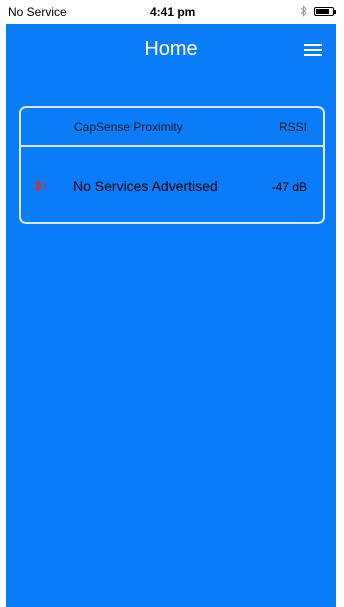 This screenshot has height=607, width=344. Describe the element at coordinates (171, 49) in the screenshot. I see `page-title: Home` at that location.